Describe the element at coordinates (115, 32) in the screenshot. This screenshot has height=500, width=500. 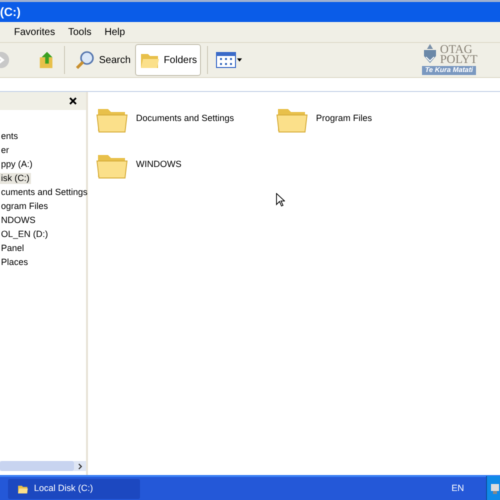
I see `menu-item: Help` at that location.